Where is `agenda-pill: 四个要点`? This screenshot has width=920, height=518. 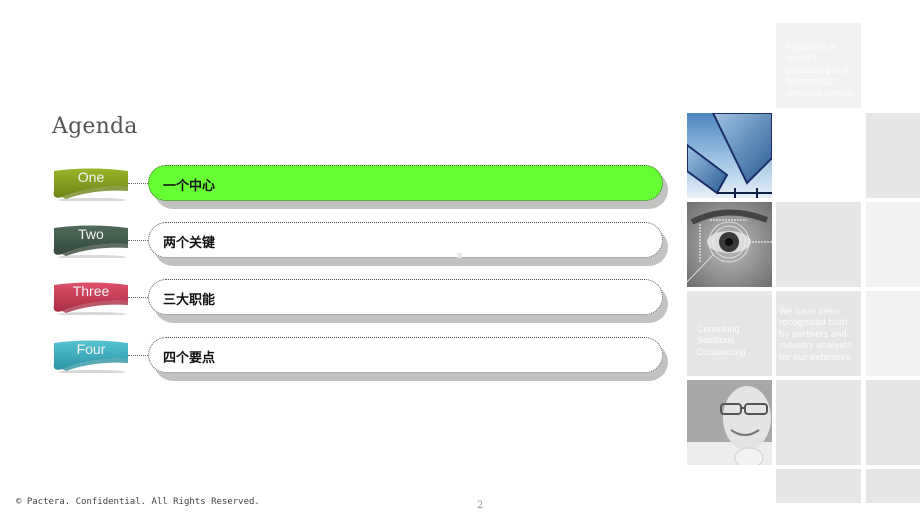
agenda-pill: 四个要点 is located at coordinates (405, 355).